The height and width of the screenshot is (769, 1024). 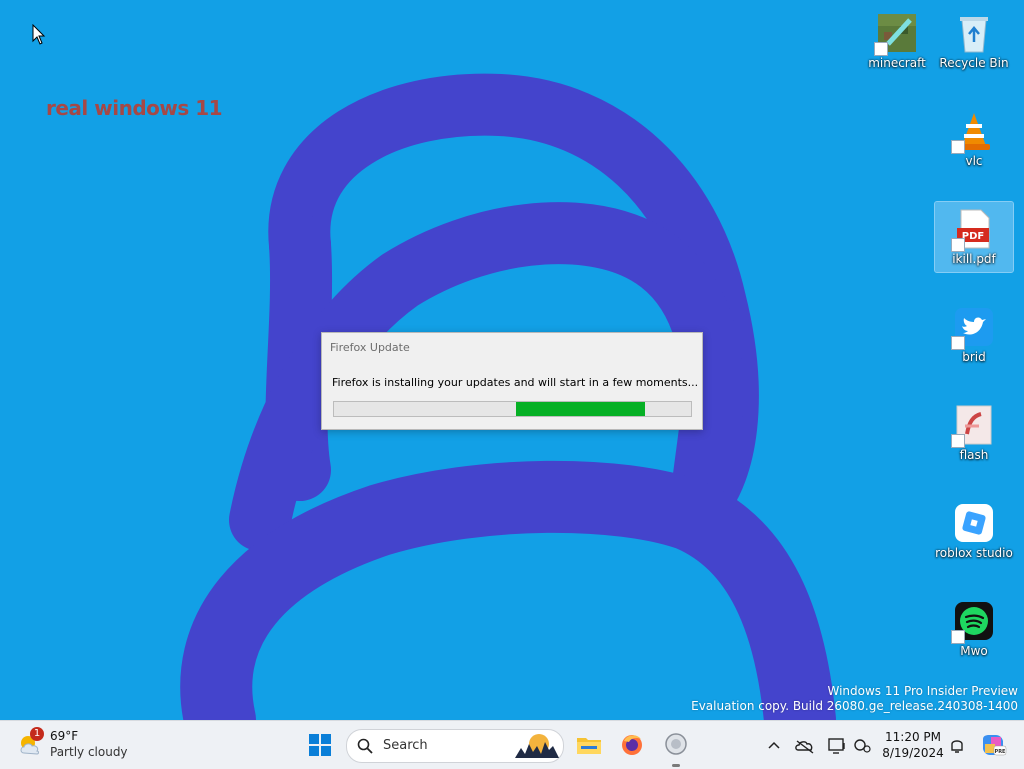 I want to click on pdf-icon: PDF, so click(x=973, y=230).